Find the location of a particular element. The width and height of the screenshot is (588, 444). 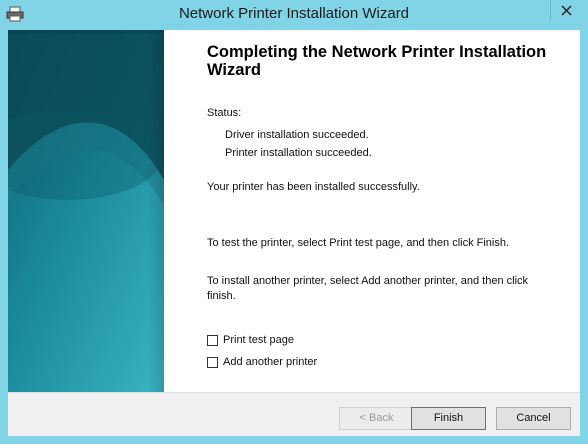

finish-button: Finish is located at coordinates (448, 418).